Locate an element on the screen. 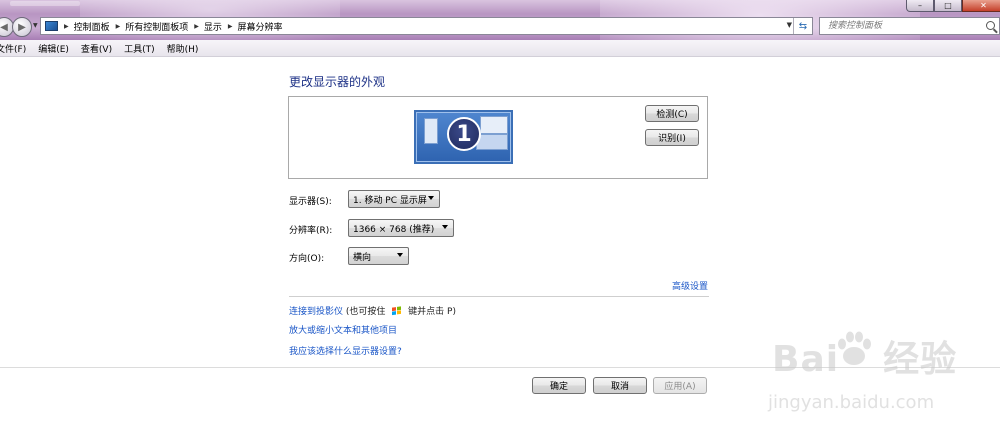 The height and width of the screenshot is (438, 1000). projector-hint-prefix: (也可按住 is located at coordinates (365, 312).